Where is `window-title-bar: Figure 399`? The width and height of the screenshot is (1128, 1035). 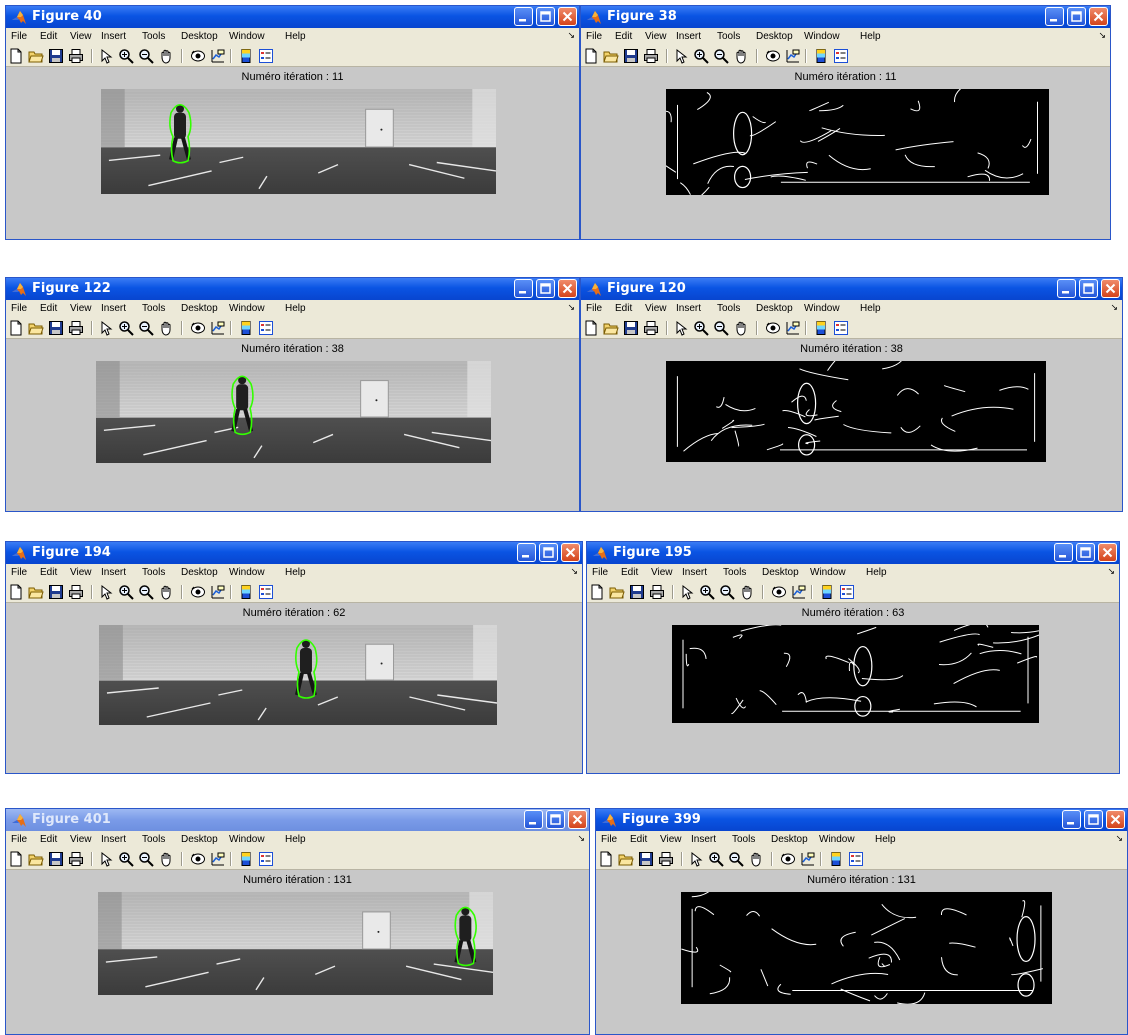 window-title-bar: Figure 399 is located at coordinates (861, 820).